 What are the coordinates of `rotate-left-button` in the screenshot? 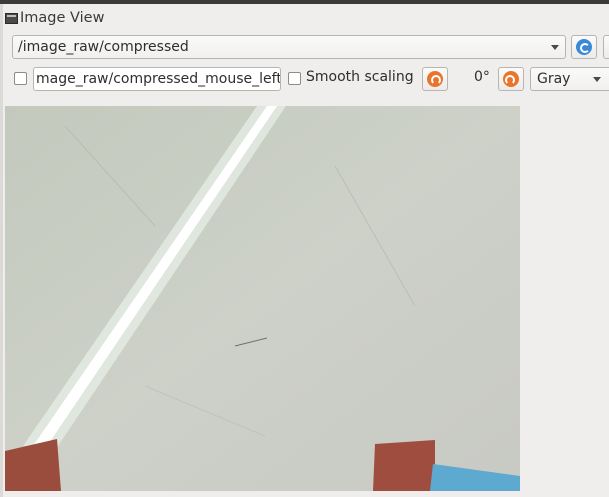 It's located at (435, 79).